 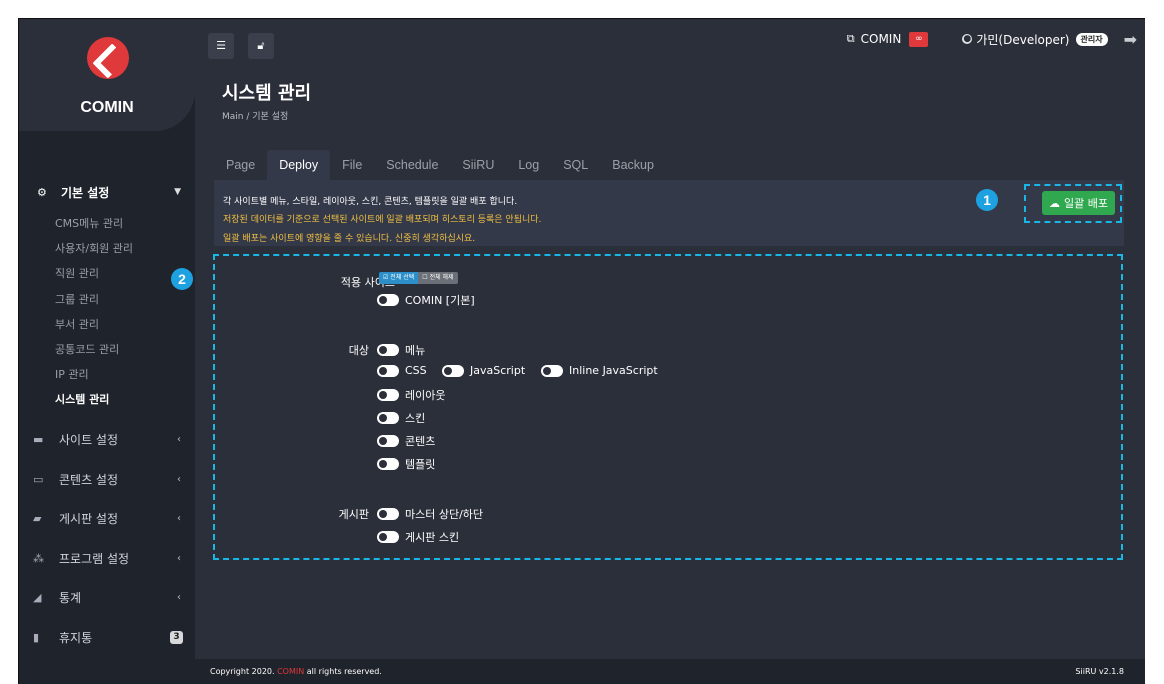 What do you see at coordinates (919, 39) in the screenshot?
I see `link-icon: ∞` at bounding box center [919, 39].